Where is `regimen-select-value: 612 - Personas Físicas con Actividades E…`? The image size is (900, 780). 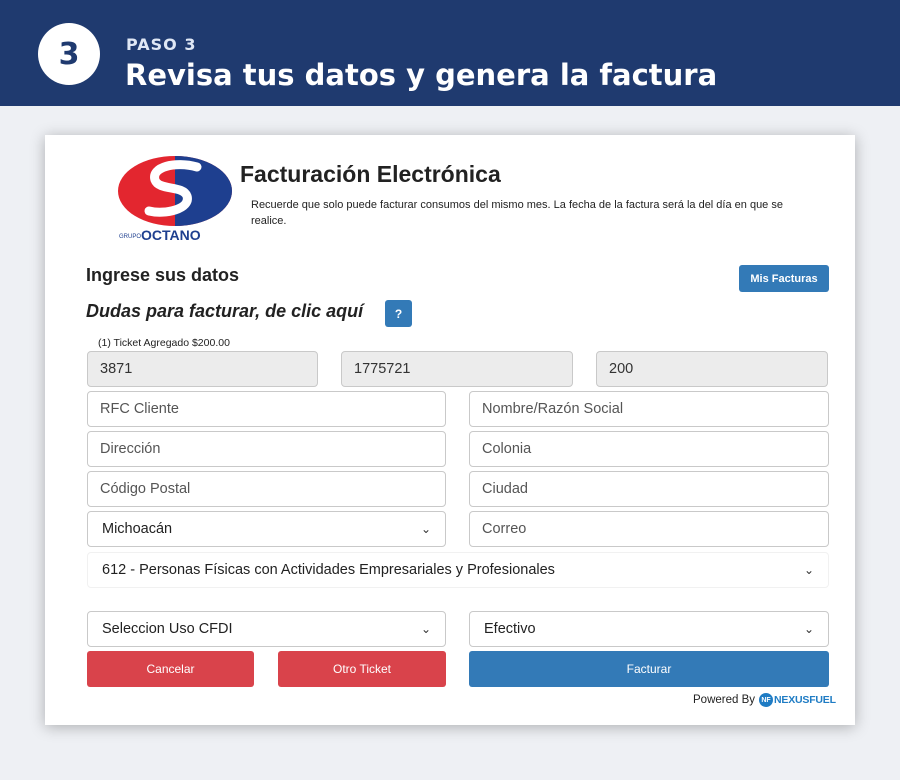
regimen-select-value: 612 - Personas Físicas con Actividades E… is located at coordinates (328, 570).